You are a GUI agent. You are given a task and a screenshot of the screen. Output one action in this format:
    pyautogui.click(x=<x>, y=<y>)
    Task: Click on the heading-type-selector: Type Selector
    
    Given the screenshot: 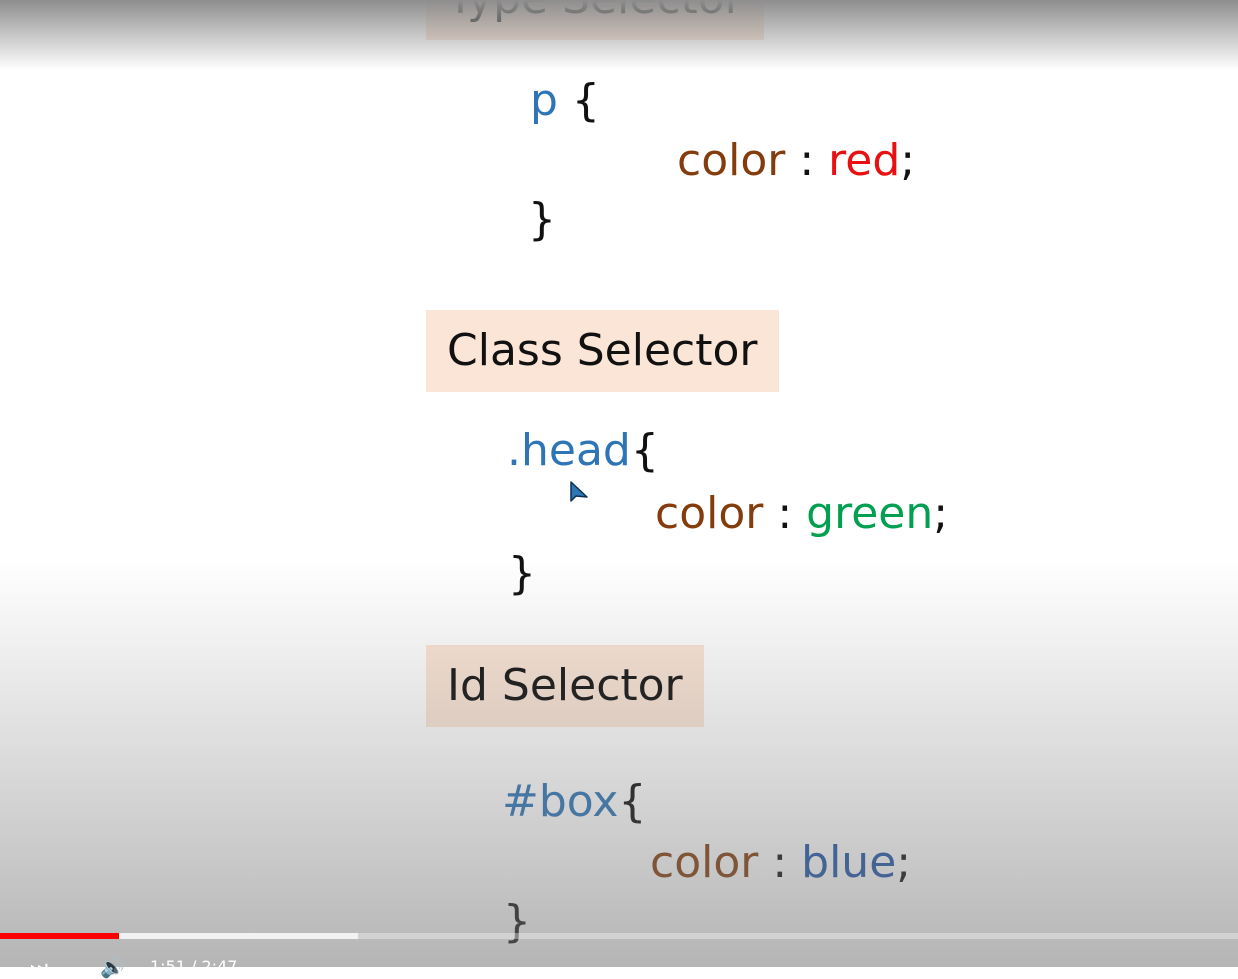 What is the action you would take?
    pyautogui.click(x=595, y=20)
    